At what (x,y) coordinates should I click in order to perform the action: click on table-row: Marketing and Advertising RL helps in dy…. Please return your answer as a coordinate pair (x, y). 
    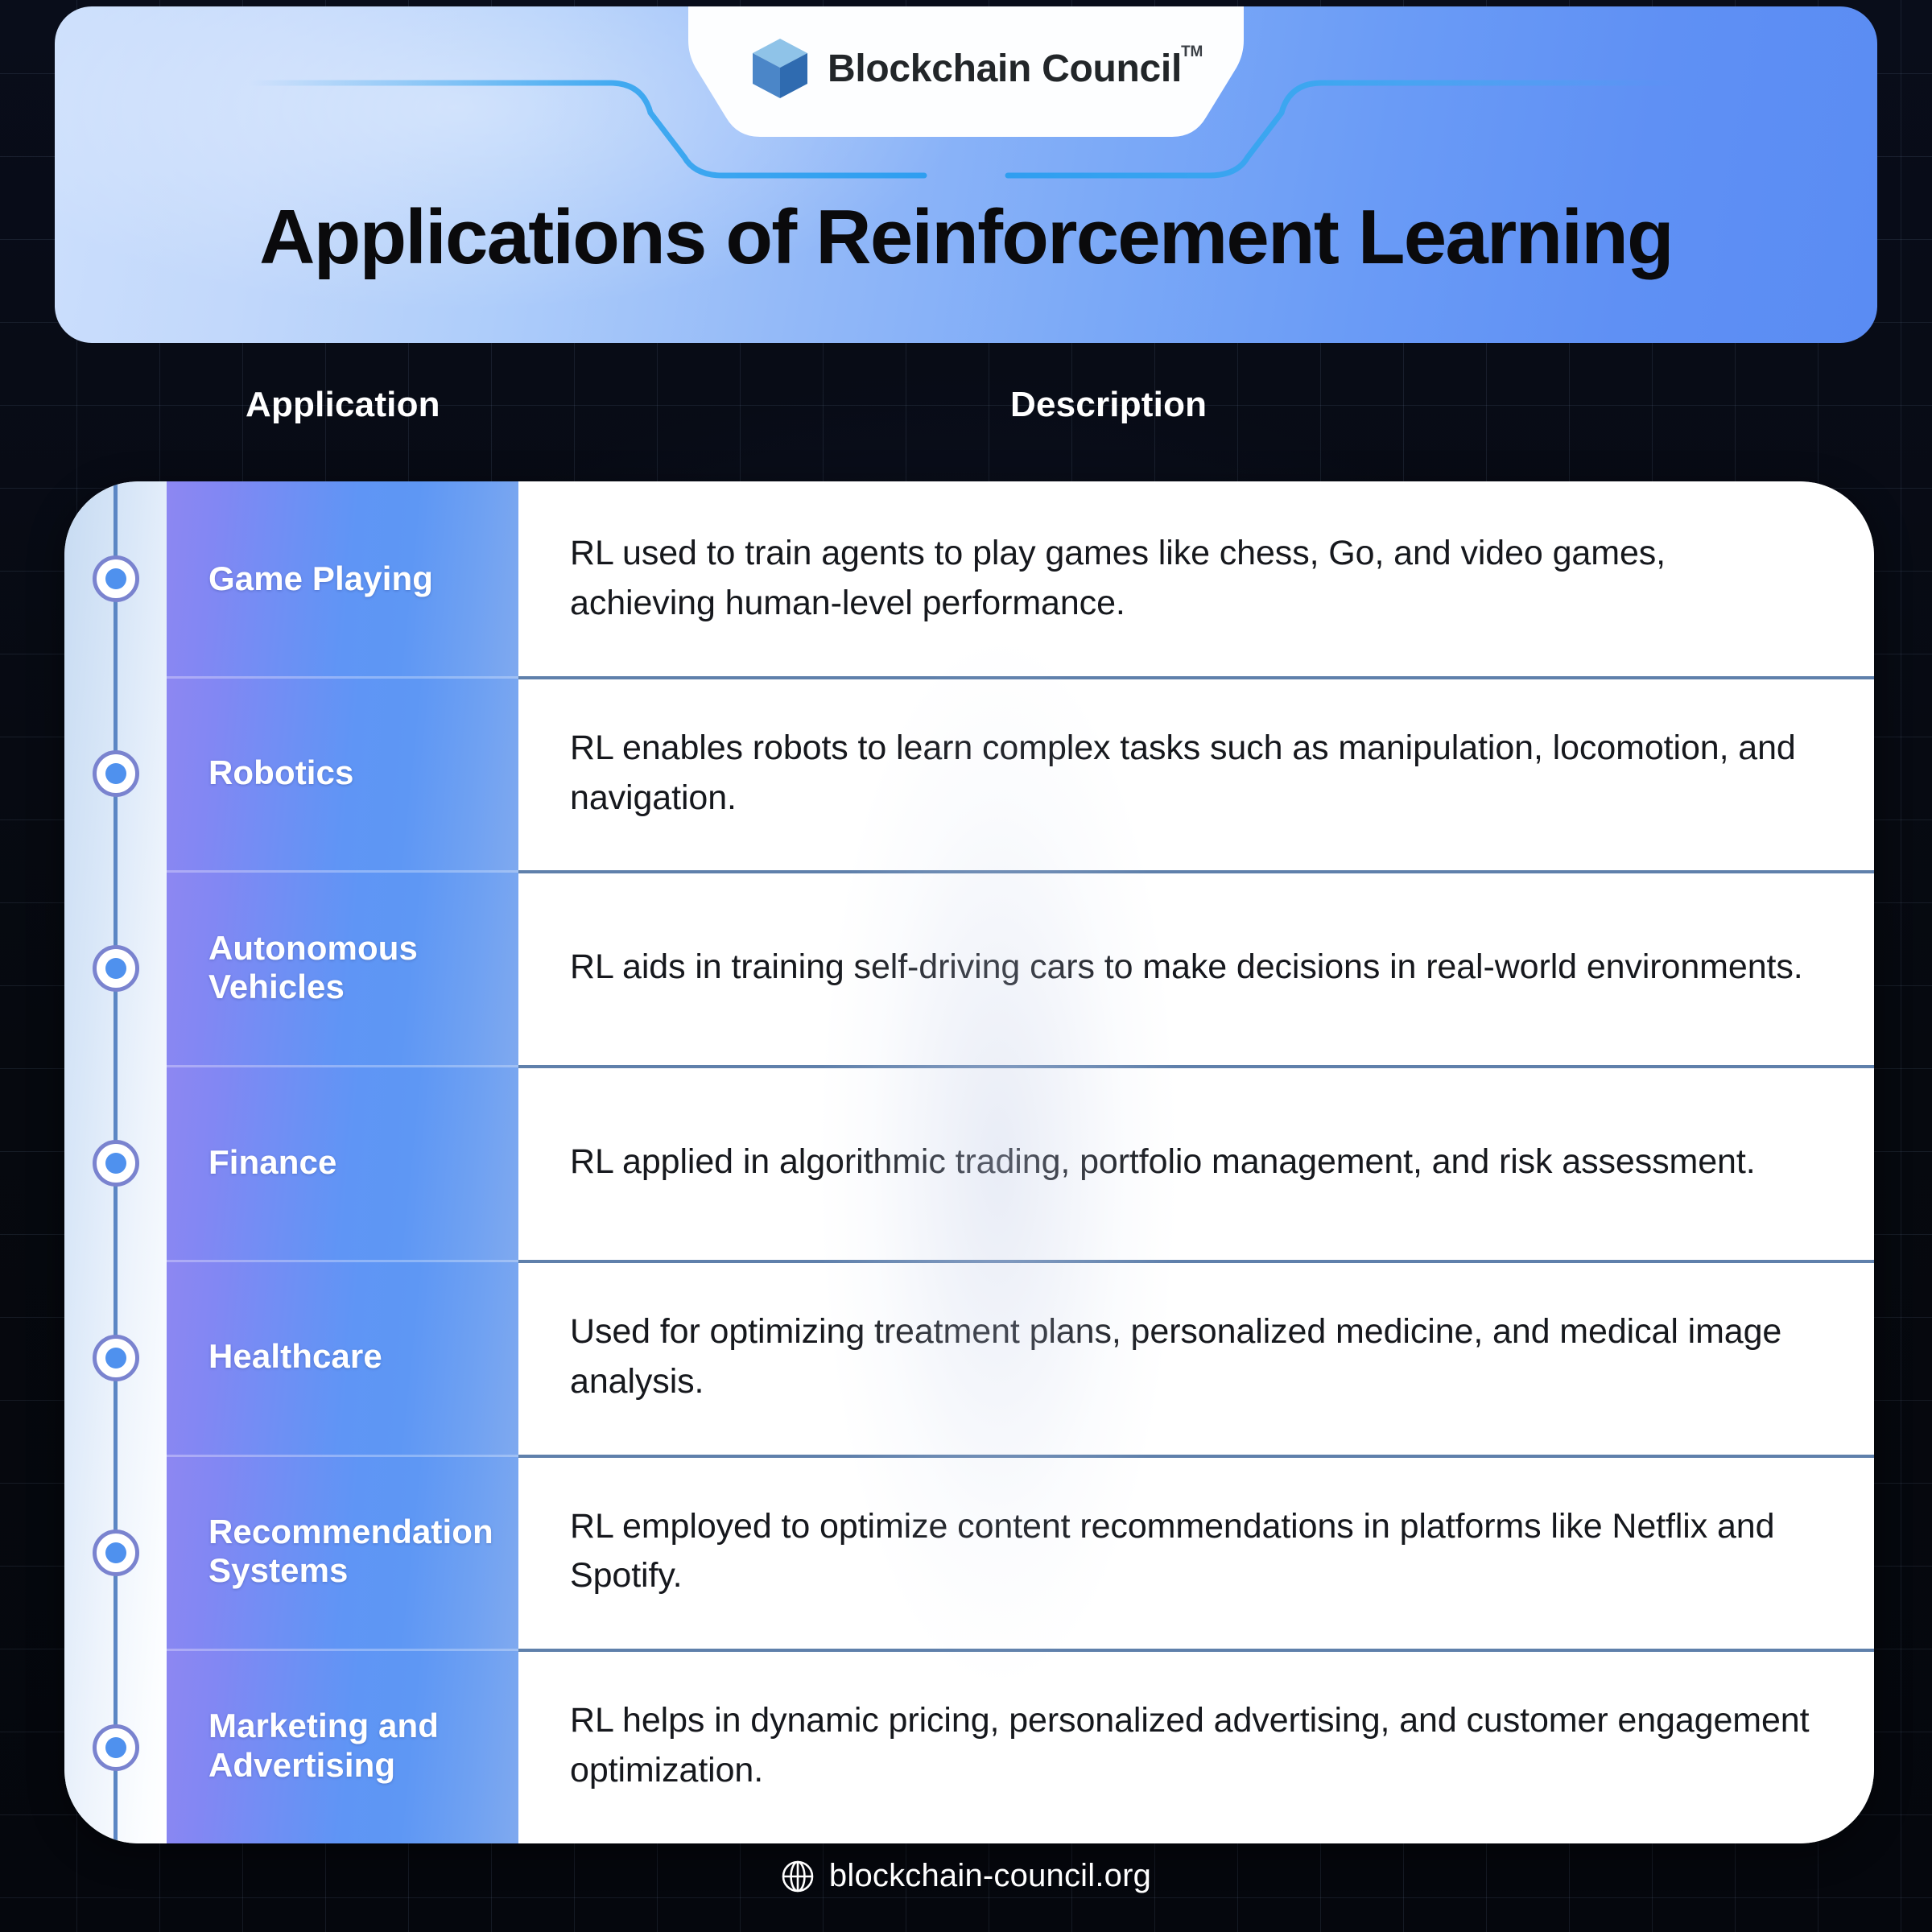
    Looking at the image, I should click on (1020, 1746).